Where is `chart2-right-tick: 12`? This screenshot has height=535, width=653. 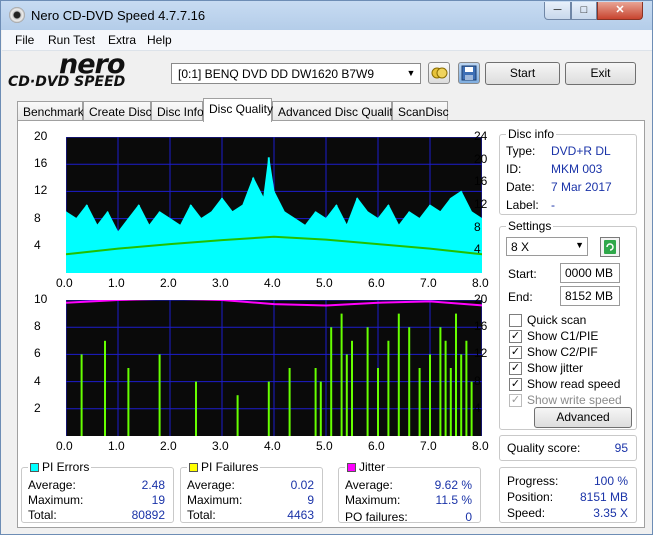 chart2-right-tick: 12 is located at coordinates (481, 353).